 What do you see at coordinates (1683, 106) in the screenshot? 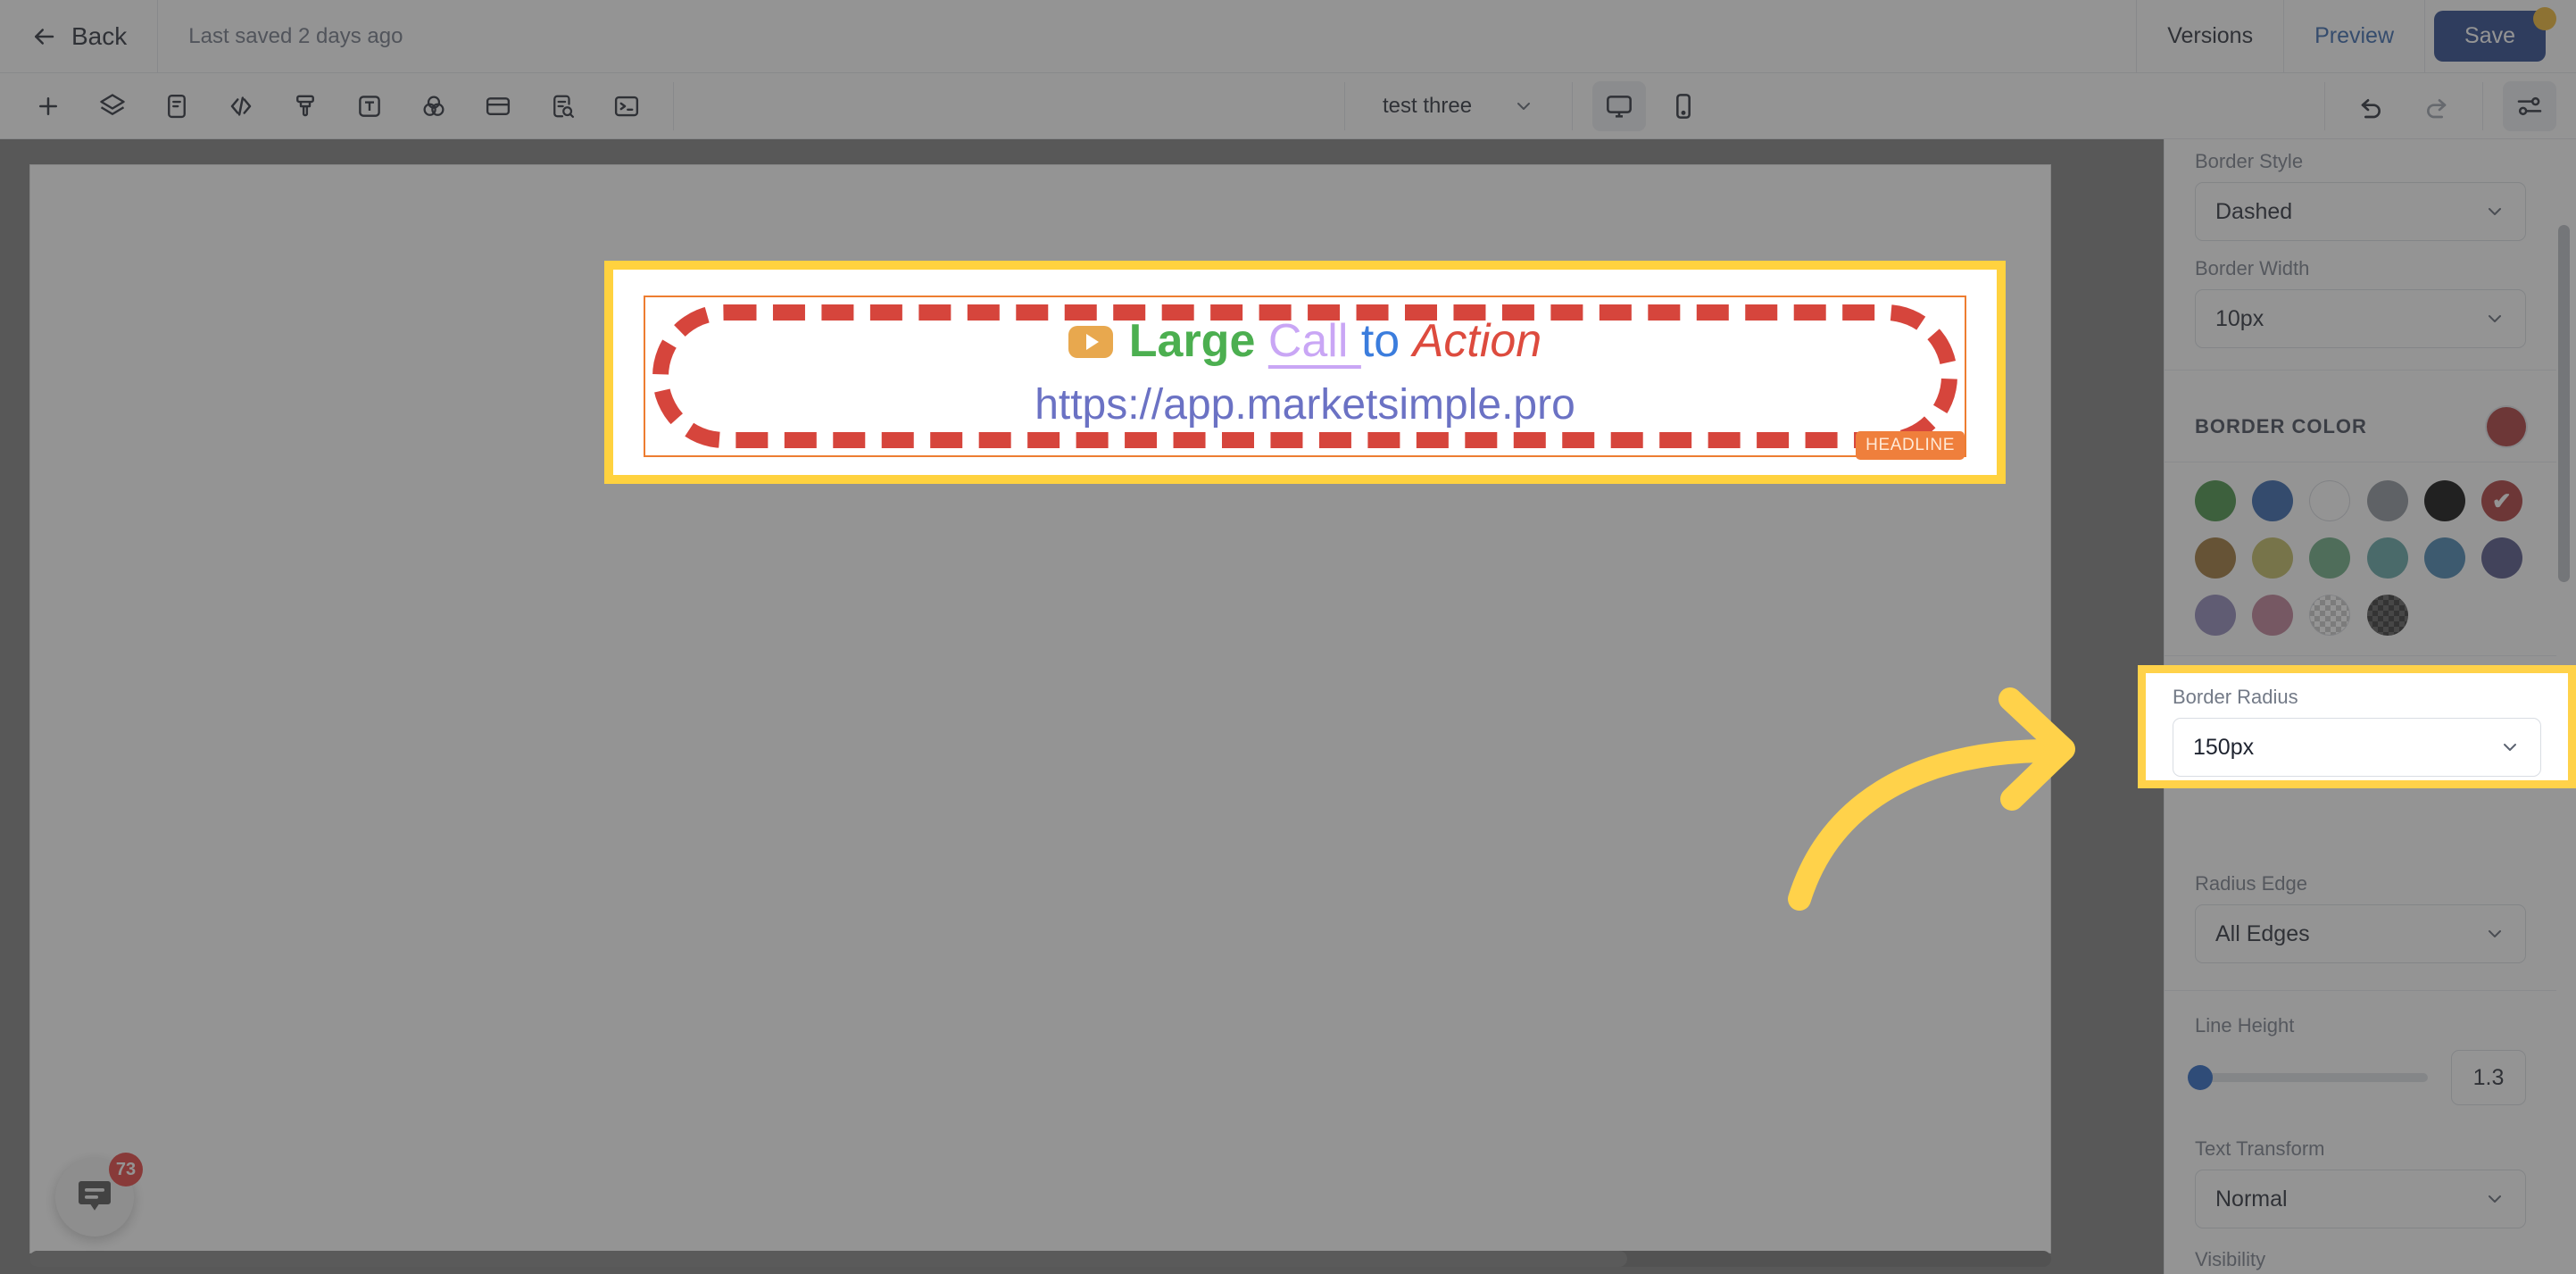
I see `mobile-icon` at bounding box center [1683, 106].